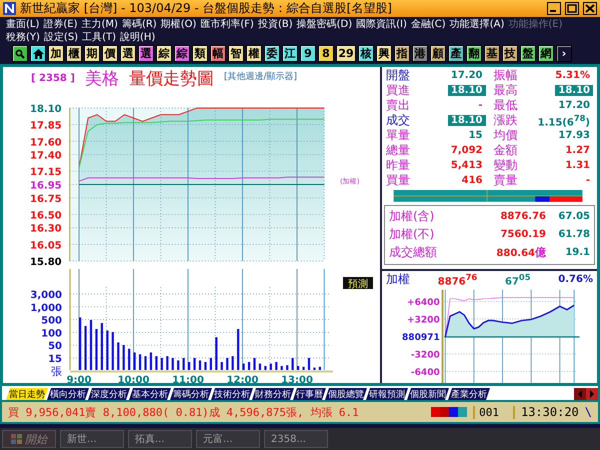 The height and width of the screenshot is (450, 600). Describe the element at coordinates (346, 53) in the screenshot. I see `toolbar-button: 29` at that location.